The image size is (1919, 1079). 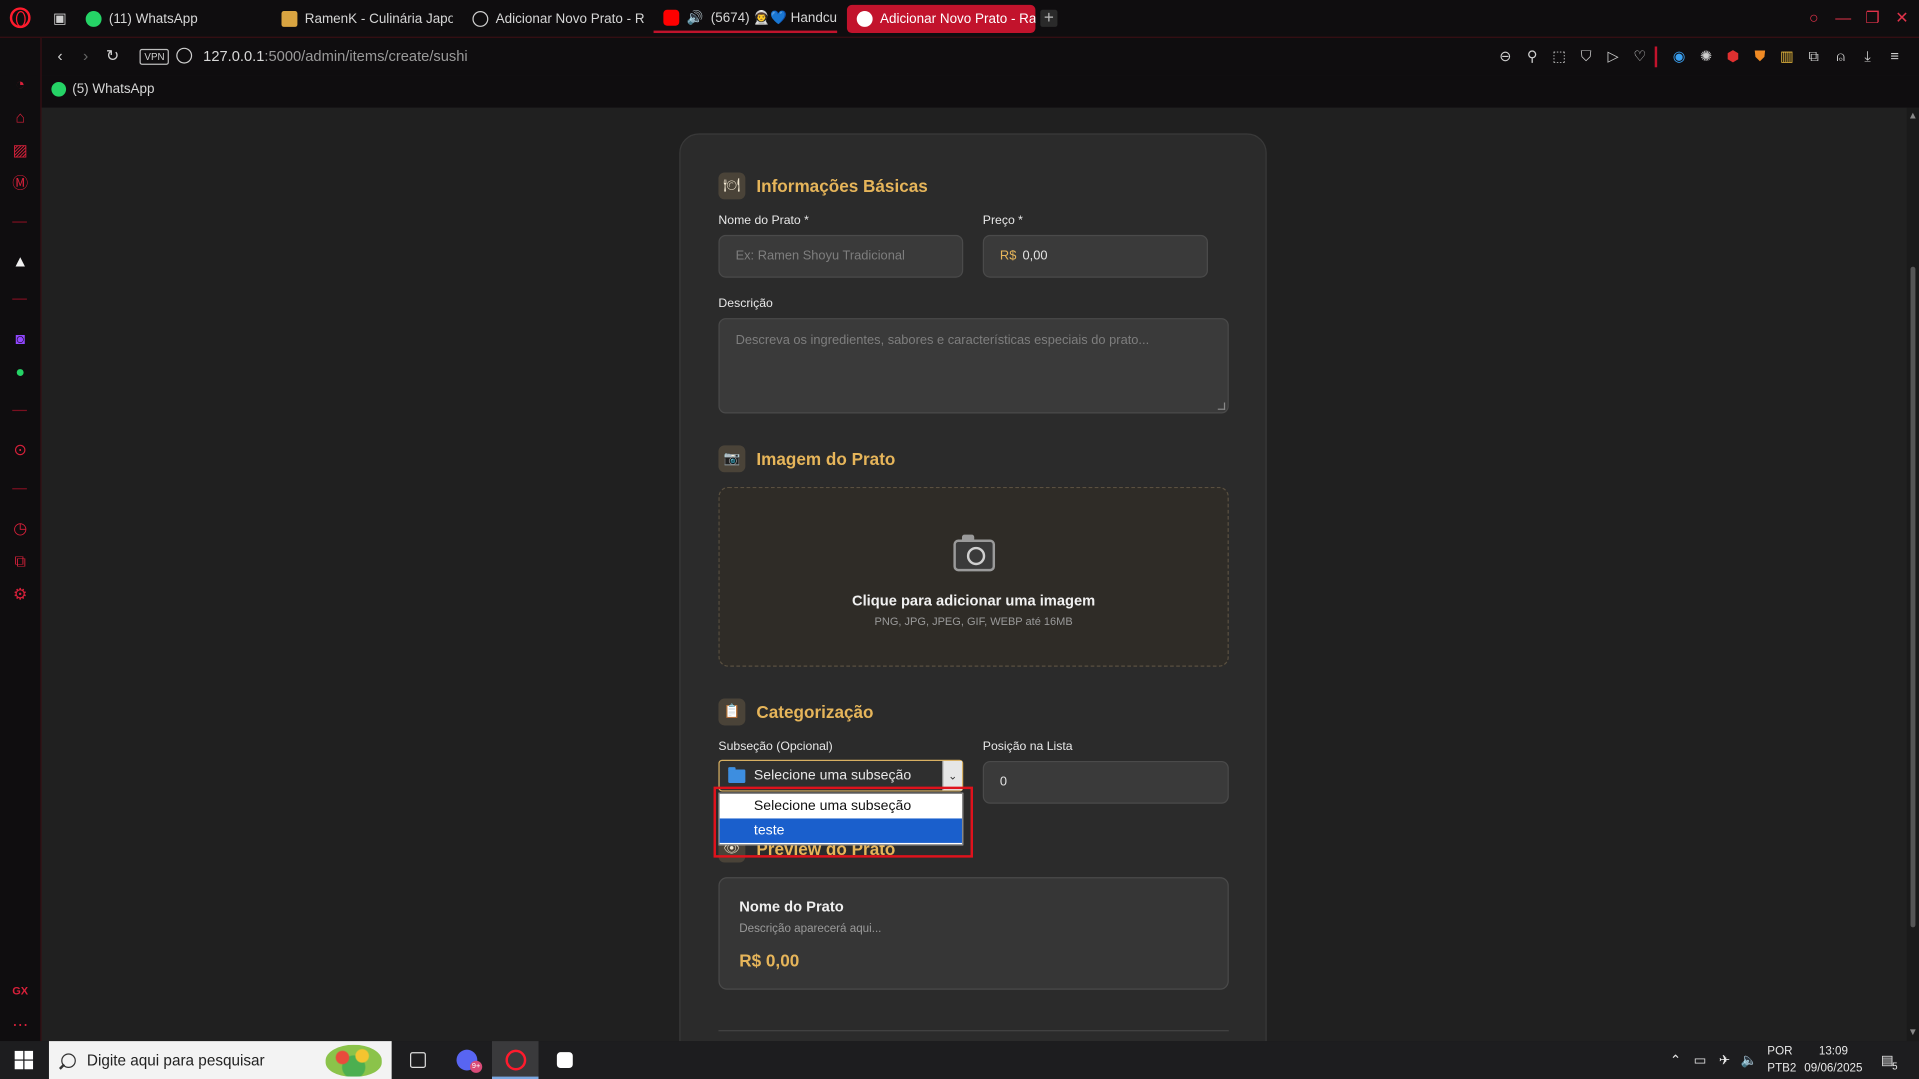 What do you see at coordinates (1913, 597) in the screenshot?
I see `scroll-thumb` at bounding box center [1913, 597].